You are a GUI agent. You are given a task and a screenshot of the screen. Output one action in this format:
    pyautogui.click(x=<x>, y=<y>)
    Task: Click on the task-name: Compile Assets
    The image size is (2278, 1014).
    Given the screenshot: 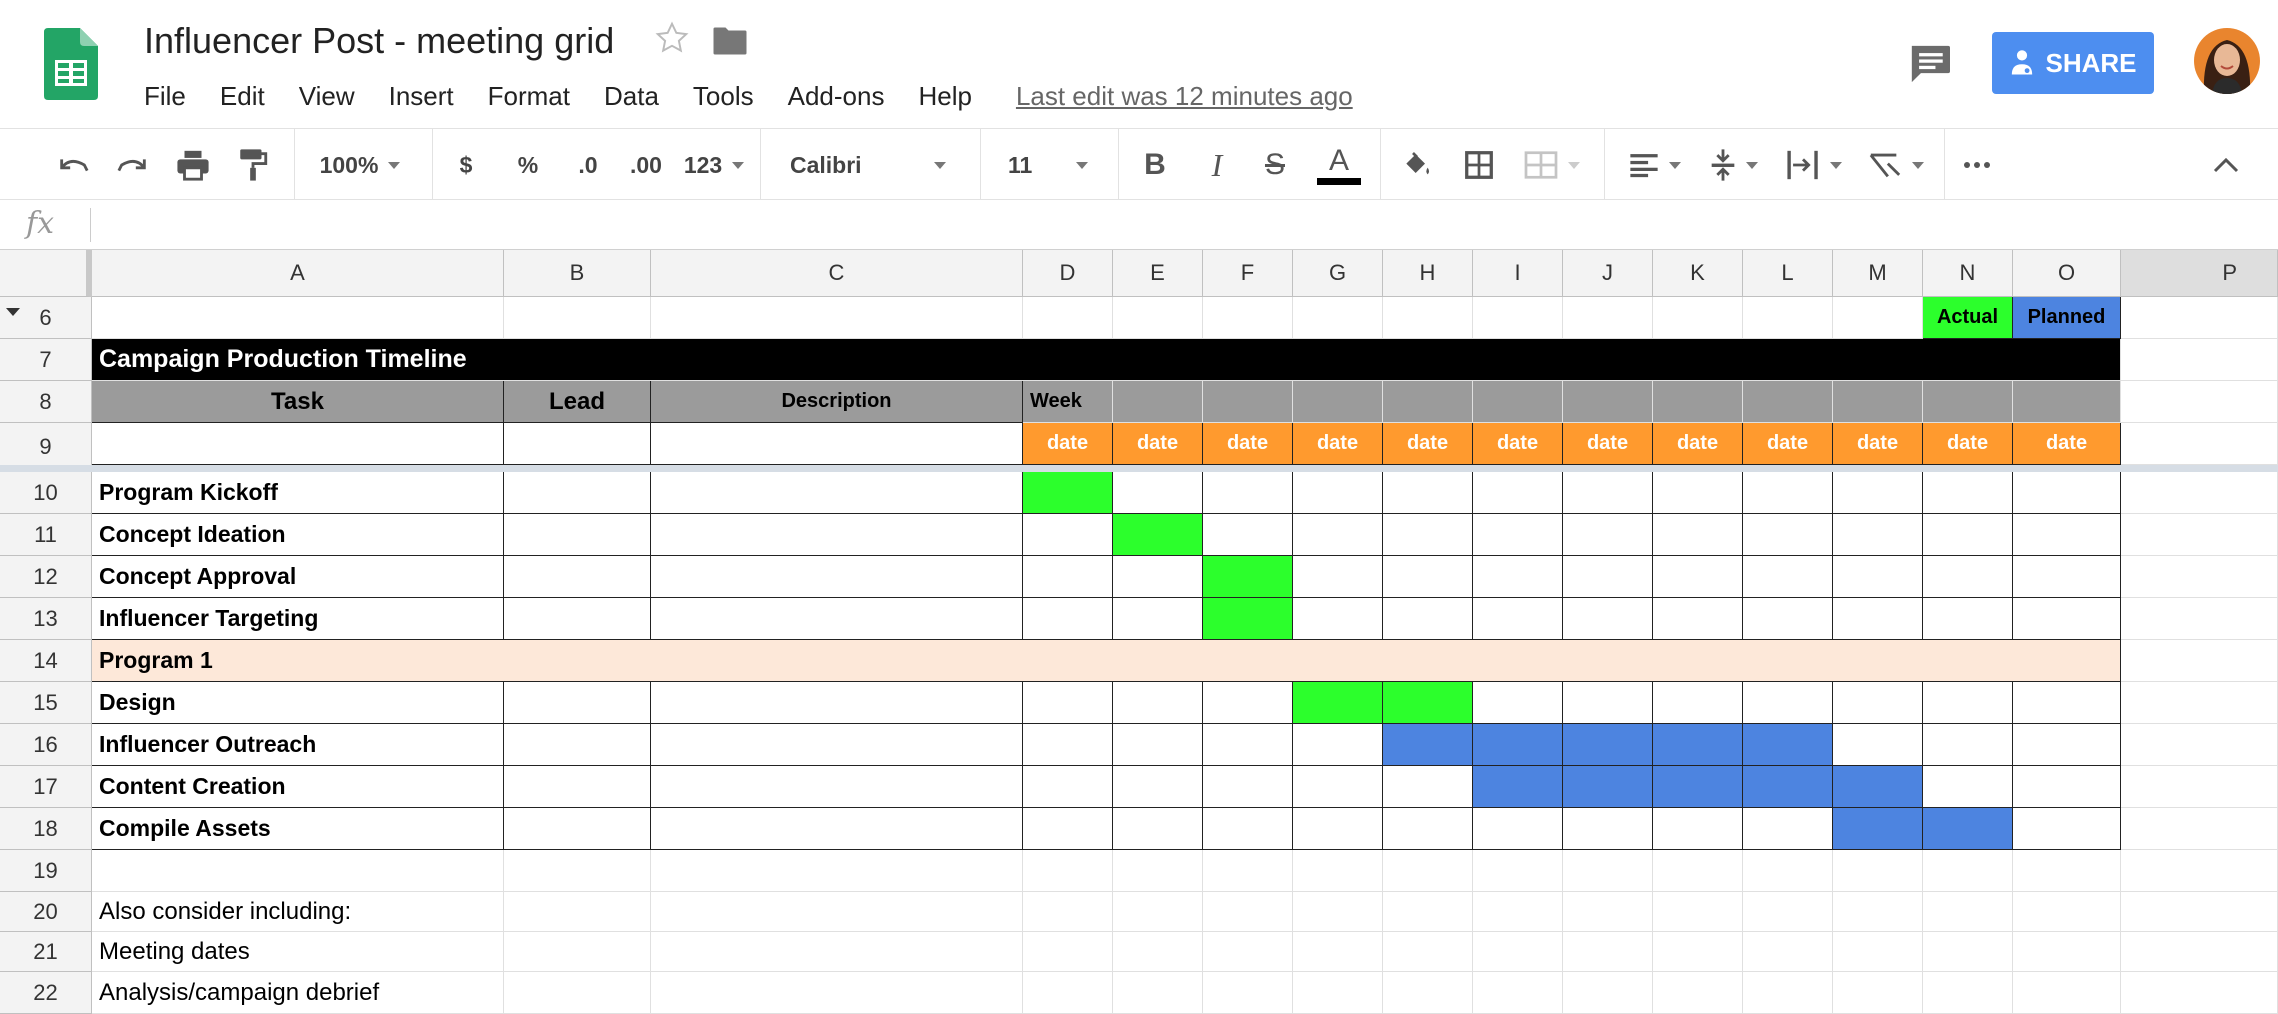 What is the action you would take?
    pyautogui.click(x=298, y=829)
    